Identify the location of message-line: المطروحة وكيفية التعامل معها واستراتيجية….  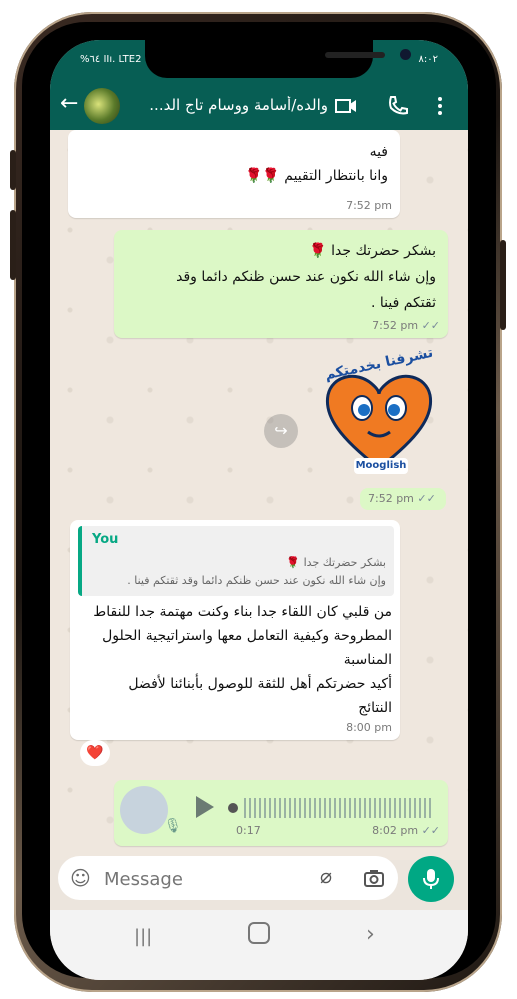
(247, 636).